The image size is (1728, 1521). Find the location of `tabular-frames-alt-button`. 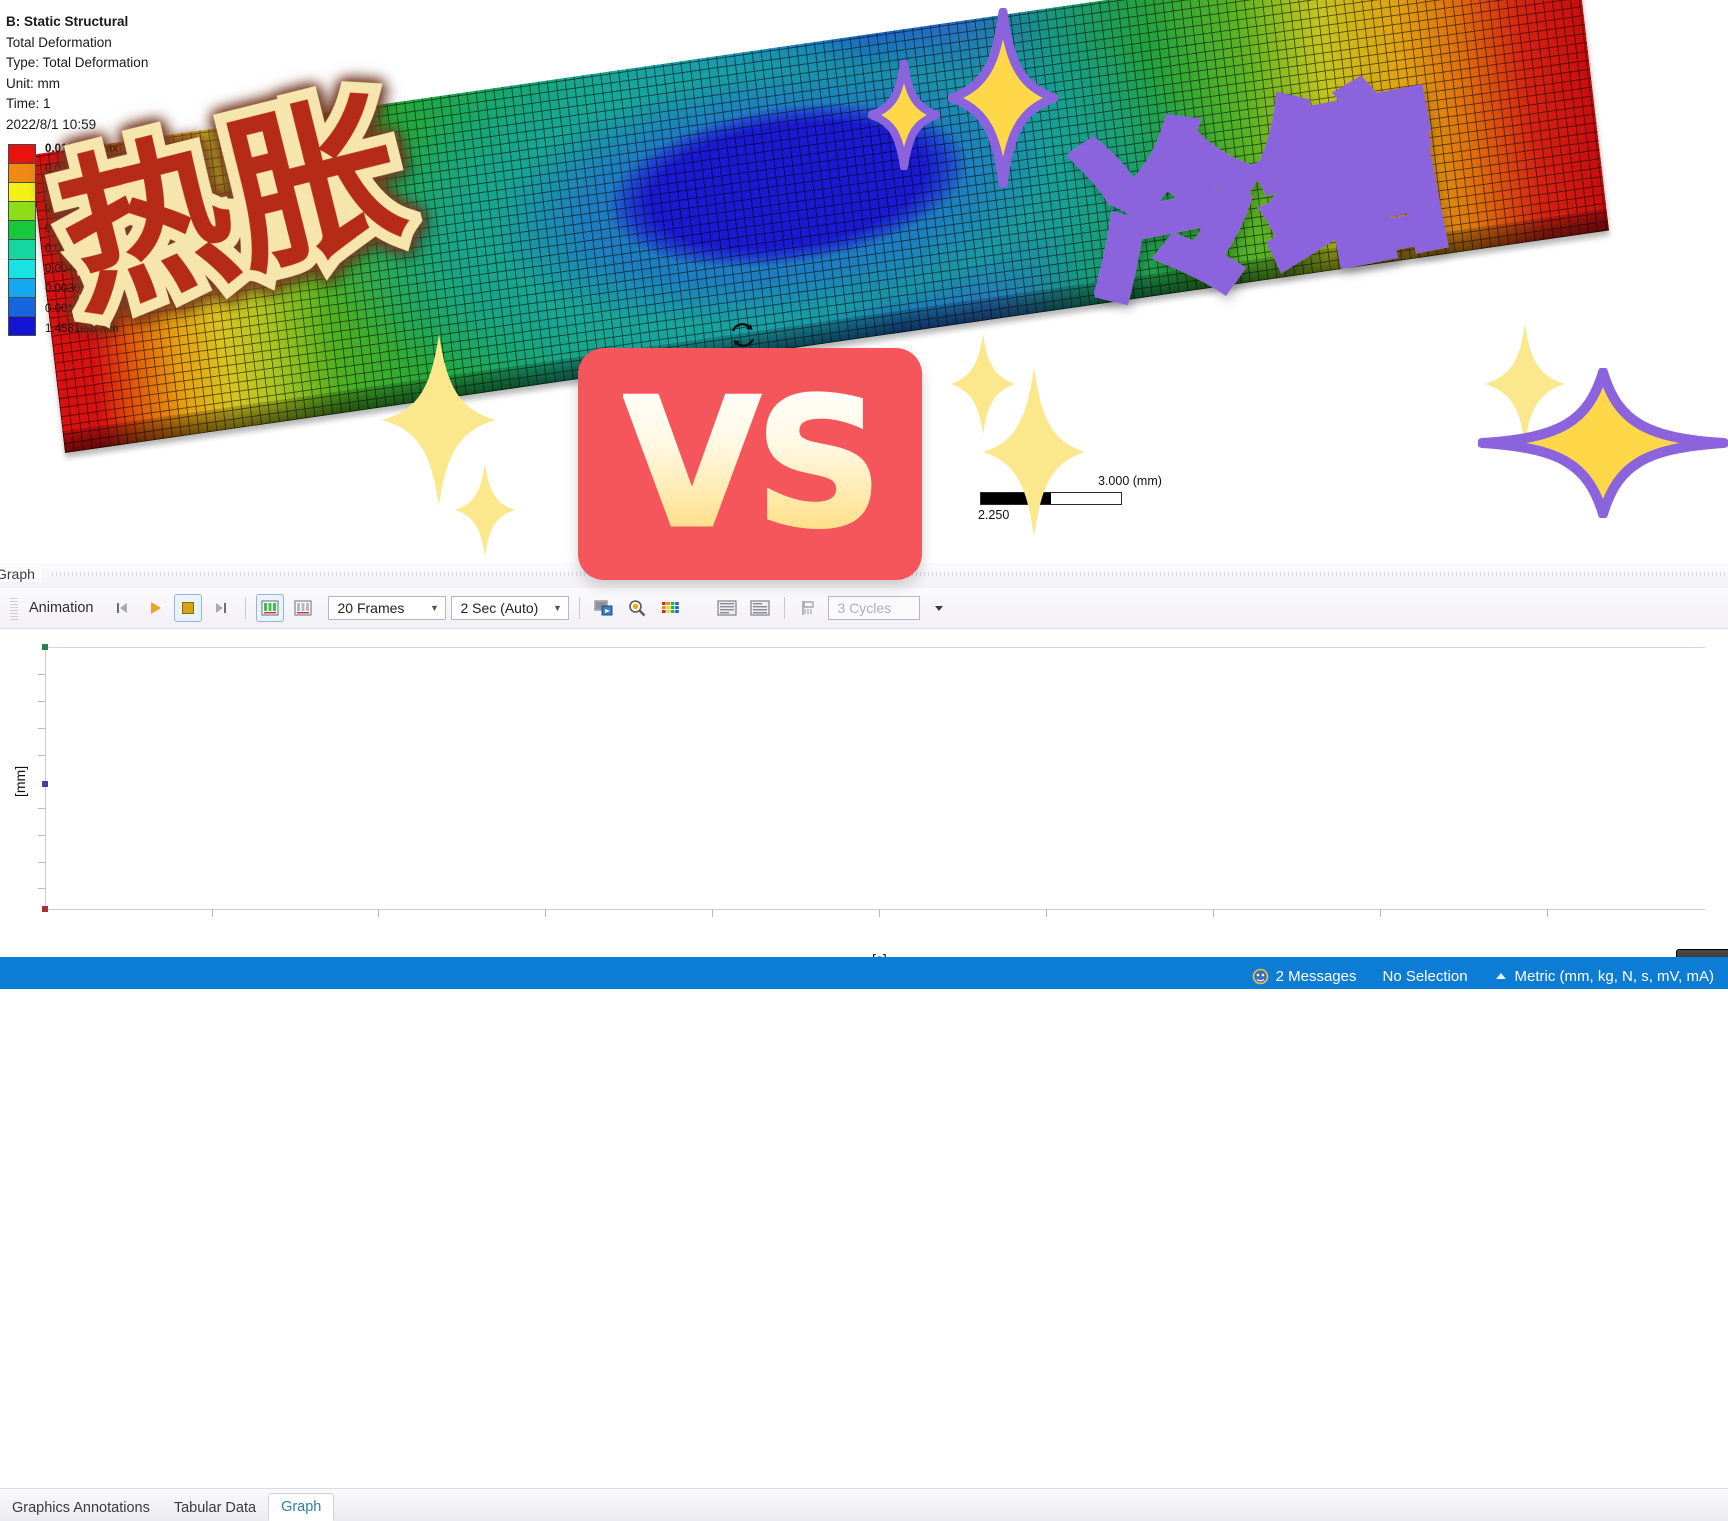

tabular-frames-alt-button is located at coordinates (760, 608).